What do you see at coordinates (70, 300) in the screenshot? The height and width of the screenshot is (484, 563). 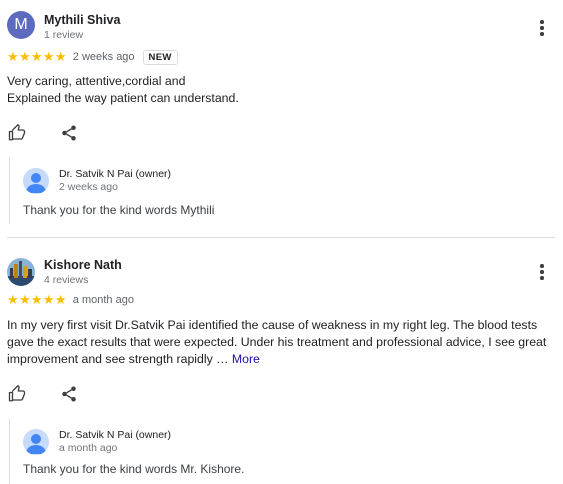 I see `rating-row: ★★★★★ a month ago` at bounding box center [70, 300].